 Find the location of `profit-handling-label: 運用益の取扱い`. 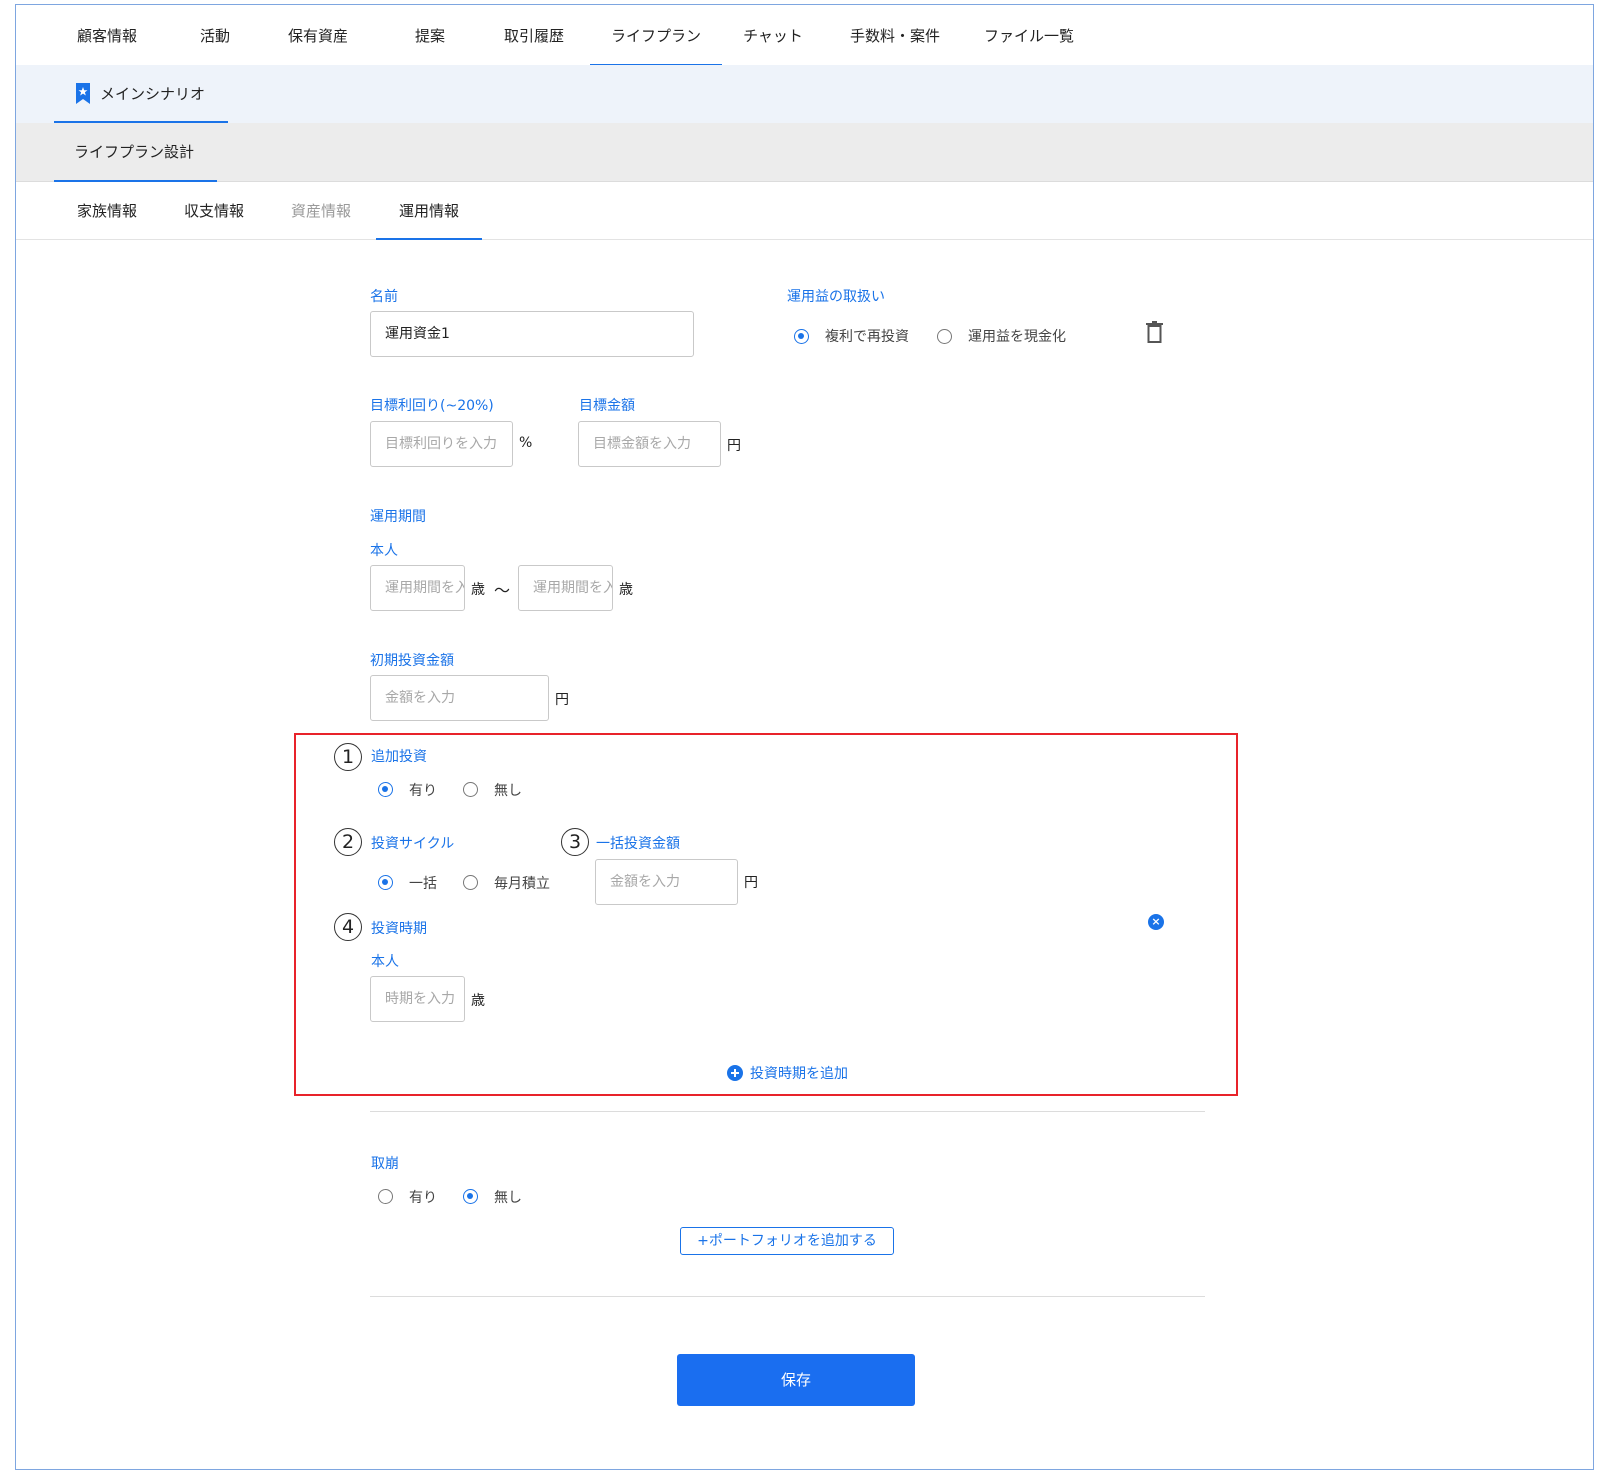

profit-handling-label: 運用益の取扱い is located at coordinates (836, 297).